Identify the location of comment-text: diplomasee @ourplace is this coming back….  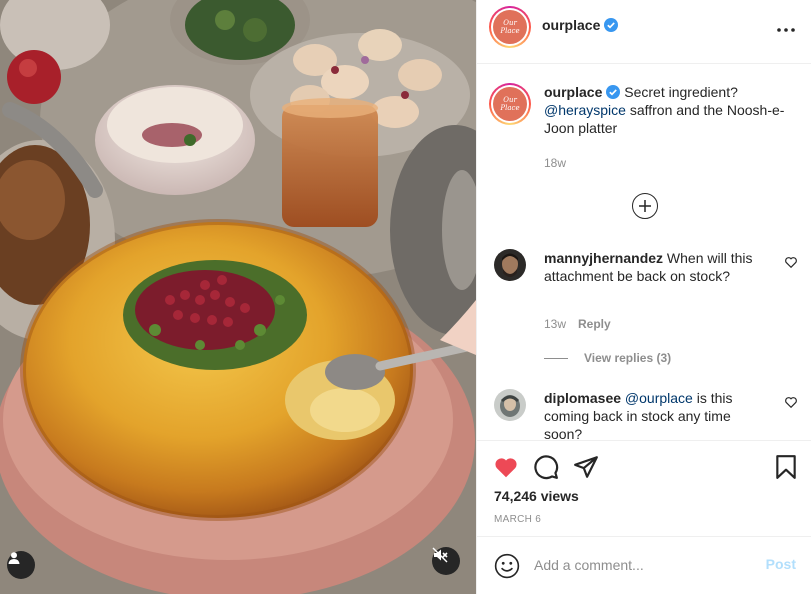
(654, 414).